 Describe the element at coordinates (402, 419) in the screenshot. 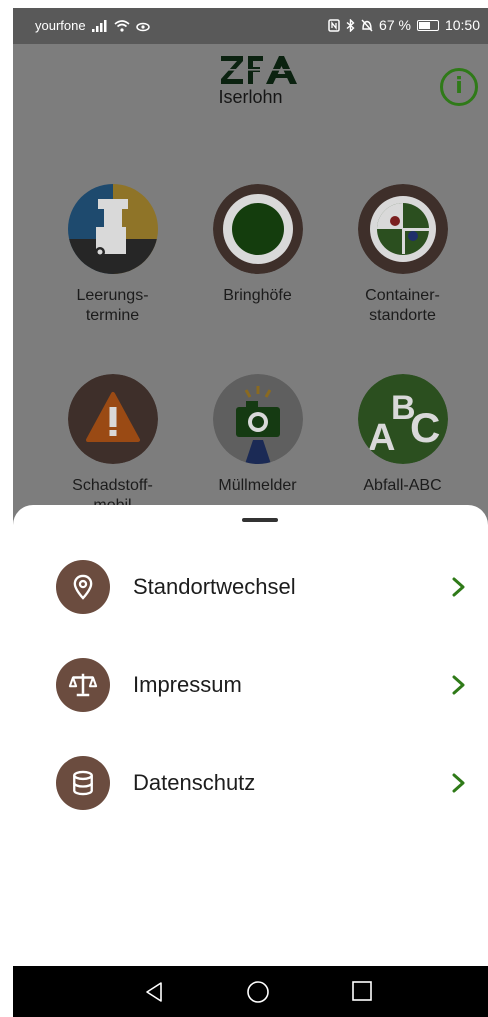

I see `abc-icon: B C A` at that location.